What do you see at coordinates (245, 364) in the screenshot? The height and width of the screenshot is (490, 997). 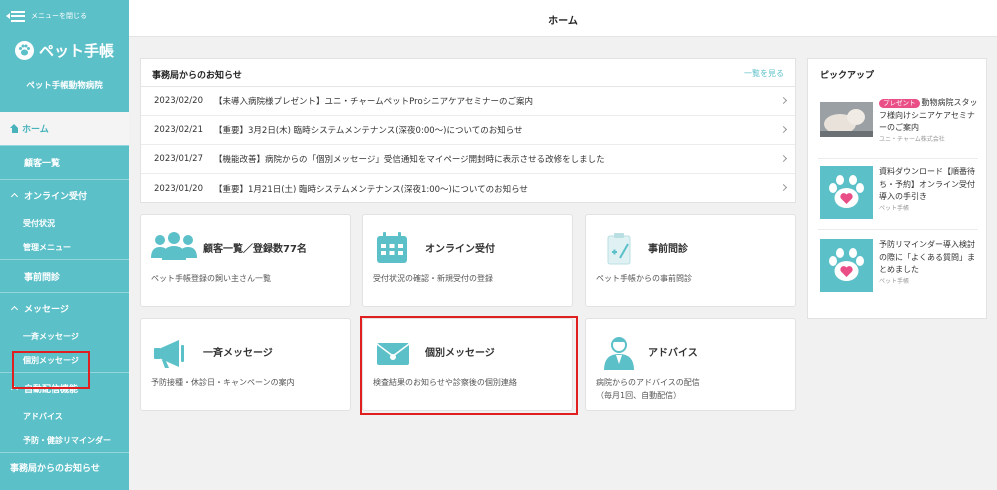 I see `broadcast-message-card: 一斉メッセージ 予防接種・休診日・キャンペーンの案内` at bounding box center [245, 364].